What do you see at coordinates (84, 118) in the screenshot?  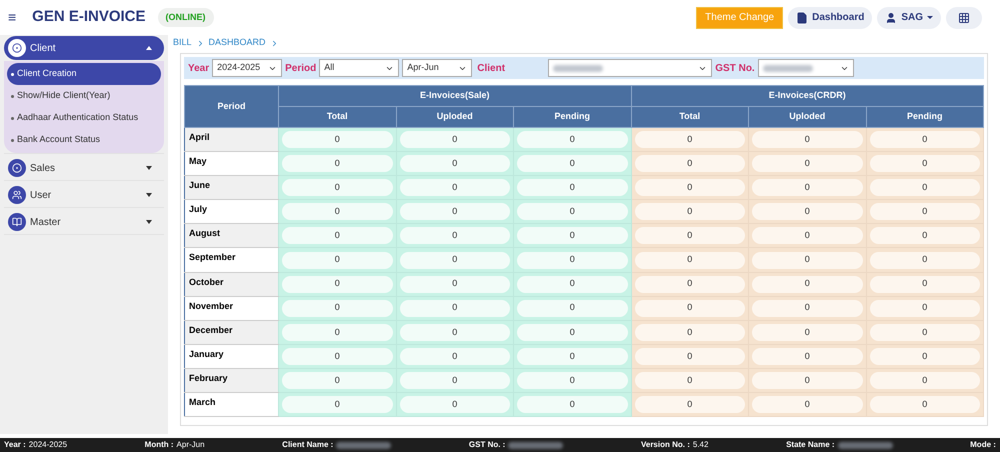 I see `submenu-item: Aadhaar Authentication Status` at bounding box center [84, 118].